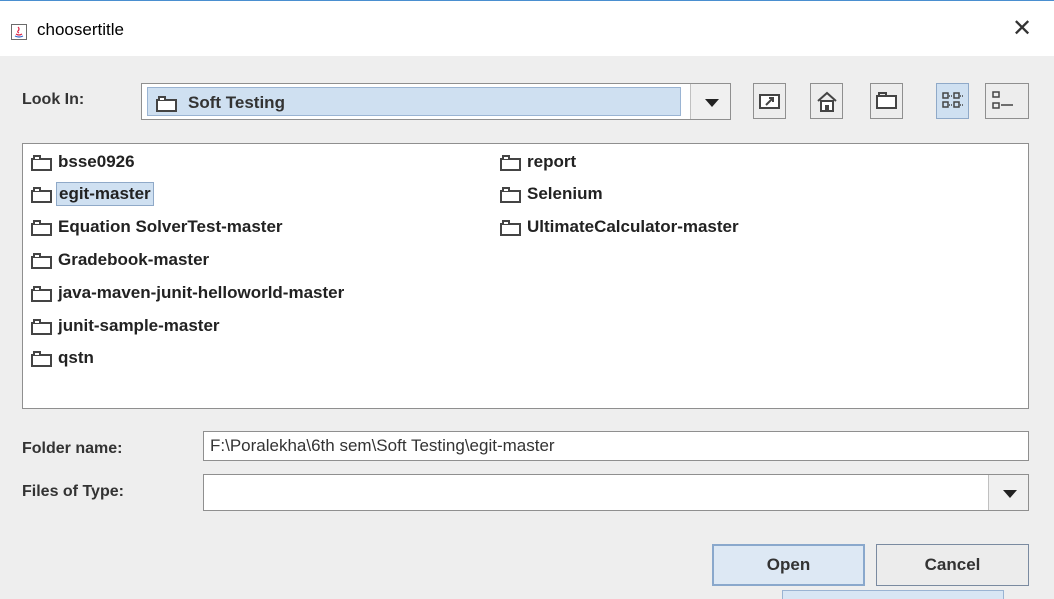 Image resolution: width=1054 pixels, height=599 pixels. I want to click on file-name: report, so click(552, 161).